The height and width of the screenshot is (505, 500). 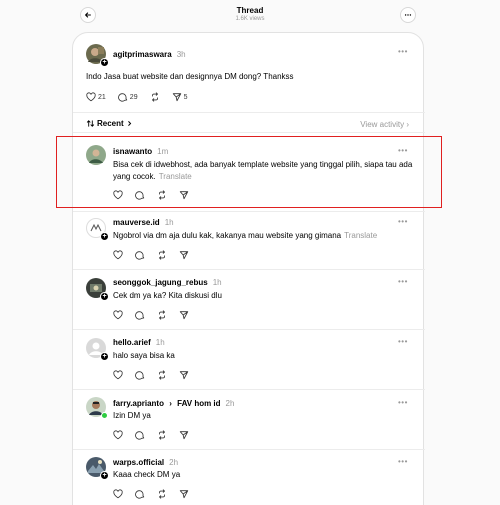 I want to click on thread-more-button, so click(x=408, y=15).